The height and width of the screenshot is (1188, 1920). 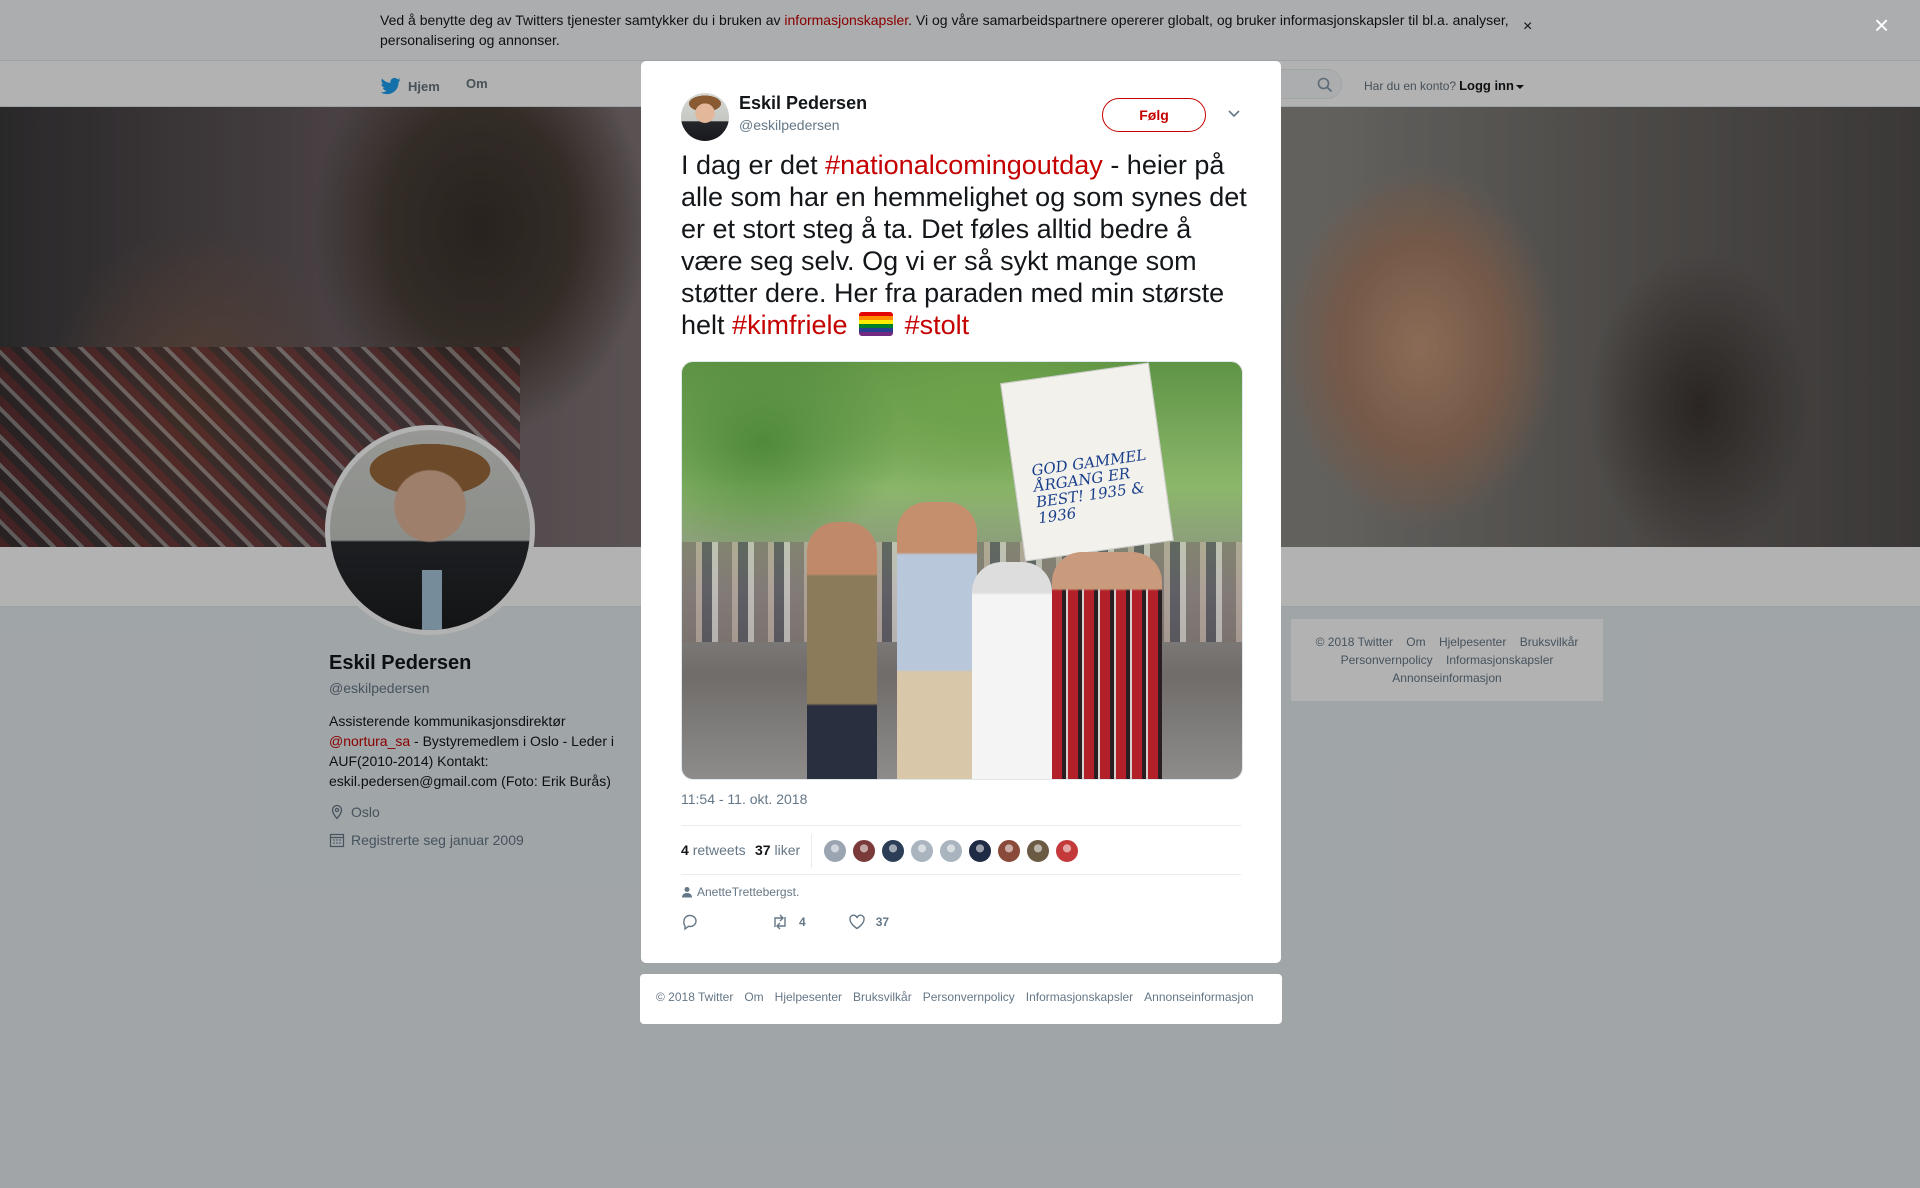 I want to click on tweet-author-handle: @eskilpedersen, so click(x=789, y=125).